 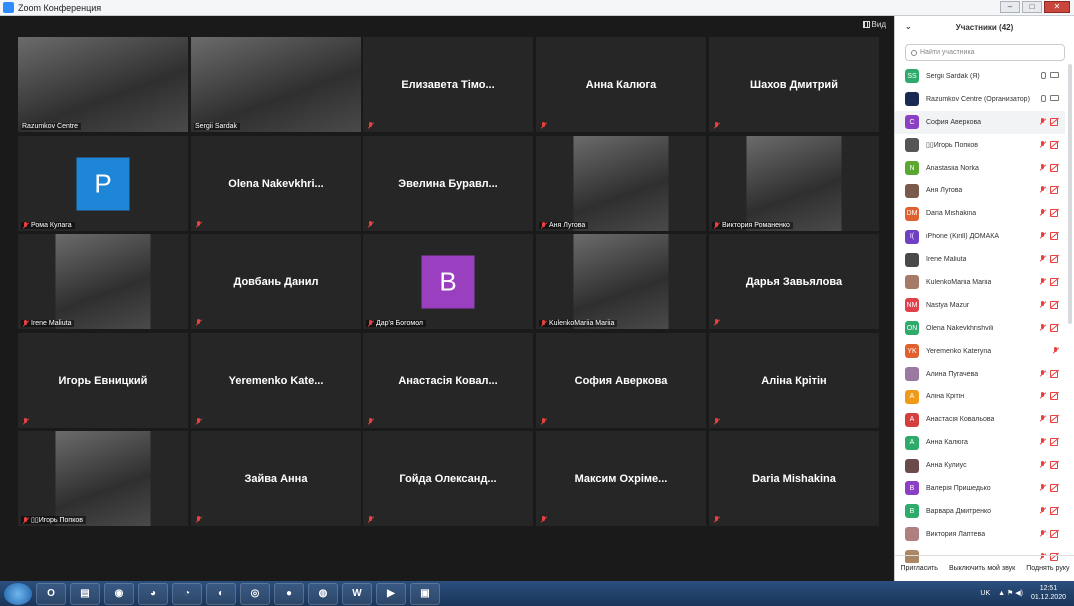 What do you see at coordinates (276, 478) in the screenshot?
I see `video-tile: Зайва Анна` at bounding box center [276, 478].